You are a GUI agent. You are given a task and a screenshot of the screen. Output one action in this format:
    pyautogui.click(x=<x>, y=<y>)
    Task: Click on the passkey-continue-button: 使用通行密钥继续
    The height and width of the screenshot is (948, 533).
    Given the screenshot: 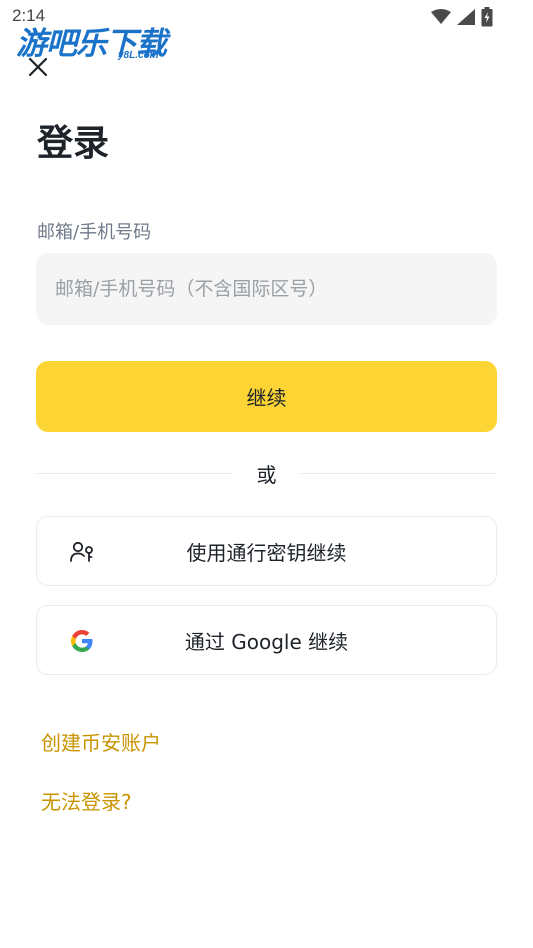 What is the action you would take?
    pyautogui.click(x=266, y=551)
    